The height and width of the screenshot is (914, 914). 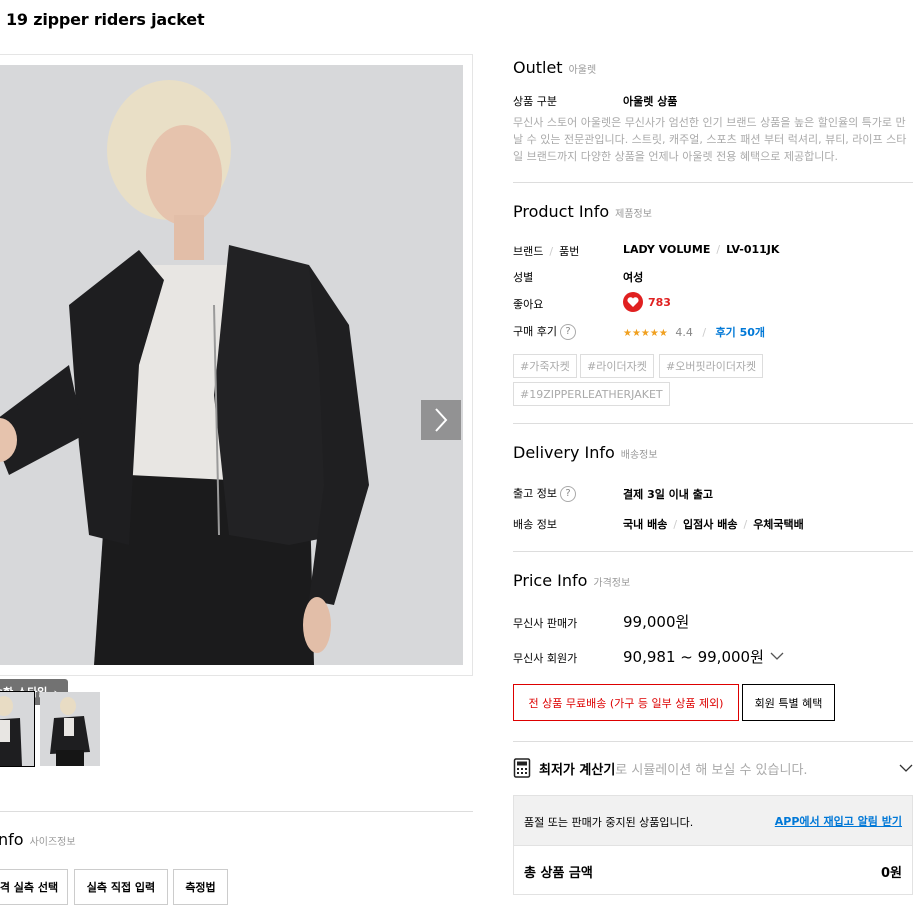 I want to click on delivery-info-title-label: Delivery Info, so click(x=564, y=452).